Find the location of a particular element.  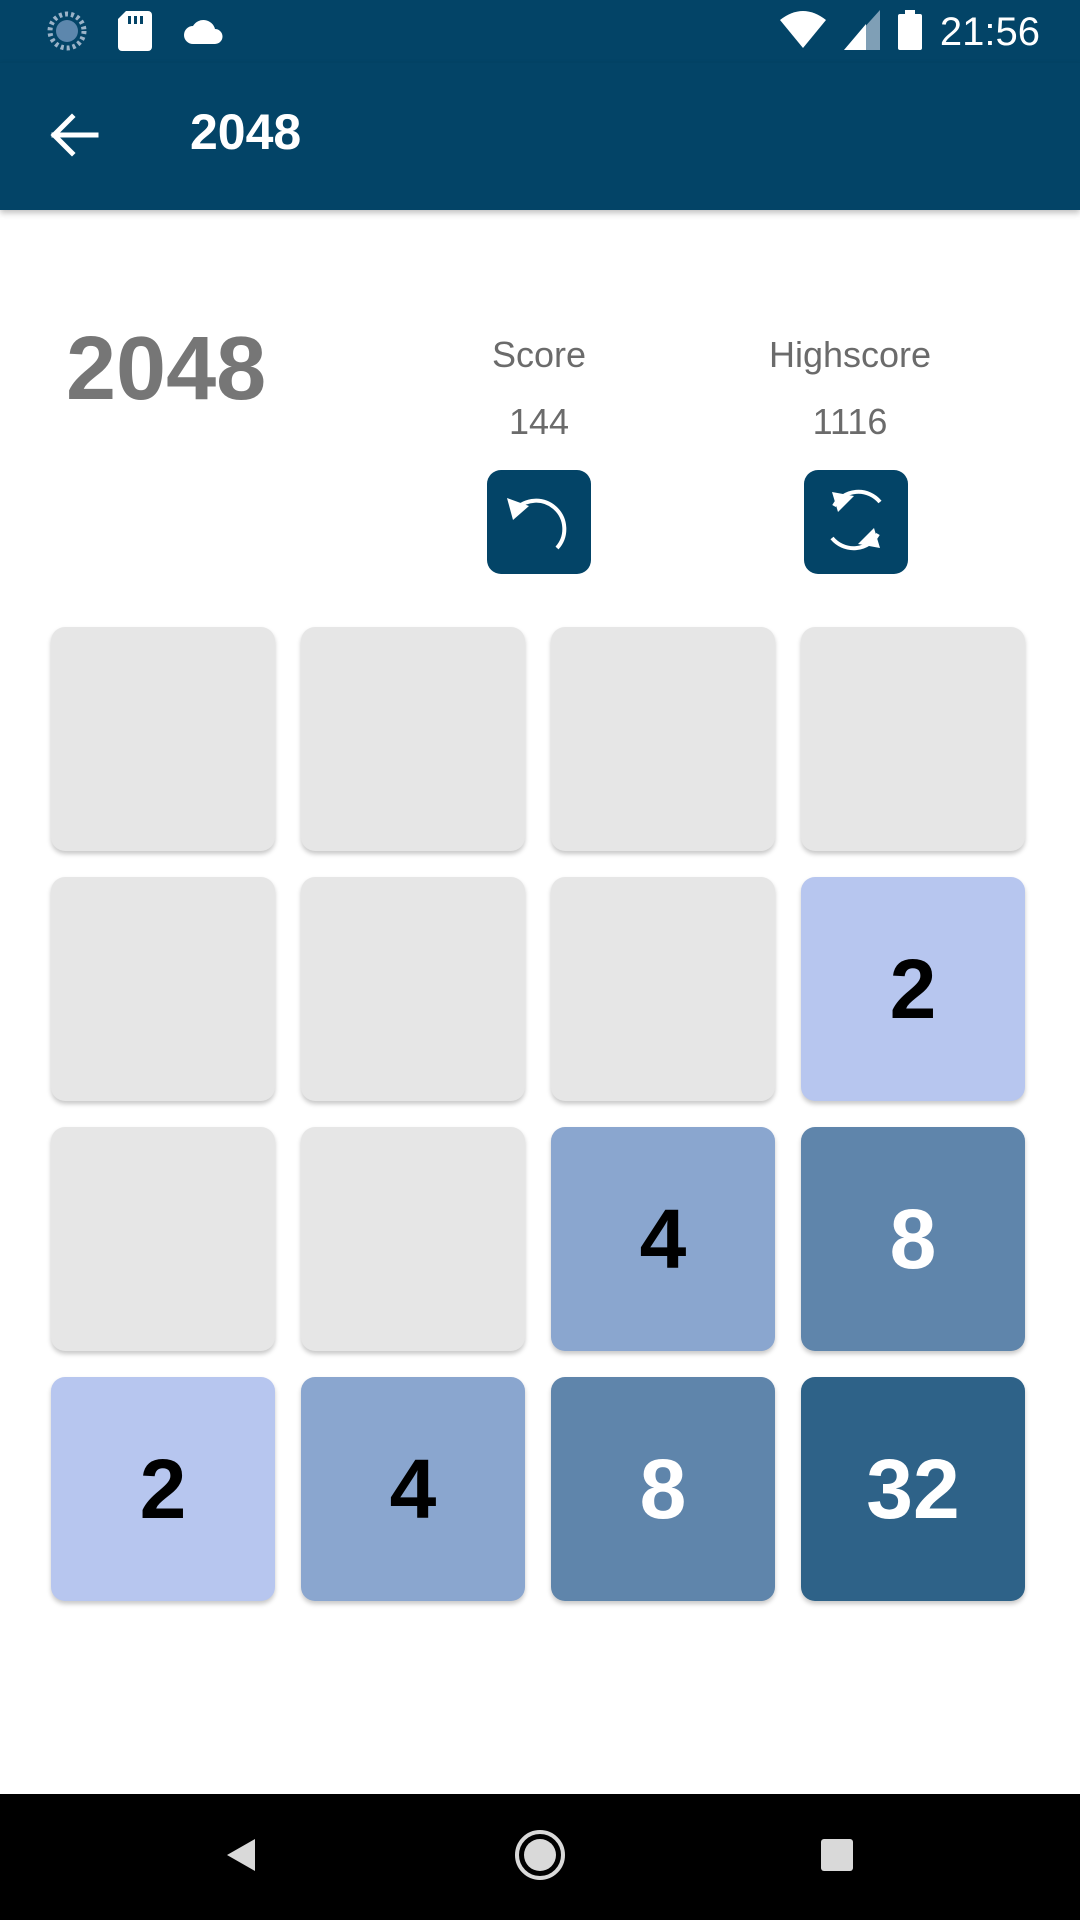

nav-home-button is located at coordinates (540, 1857).